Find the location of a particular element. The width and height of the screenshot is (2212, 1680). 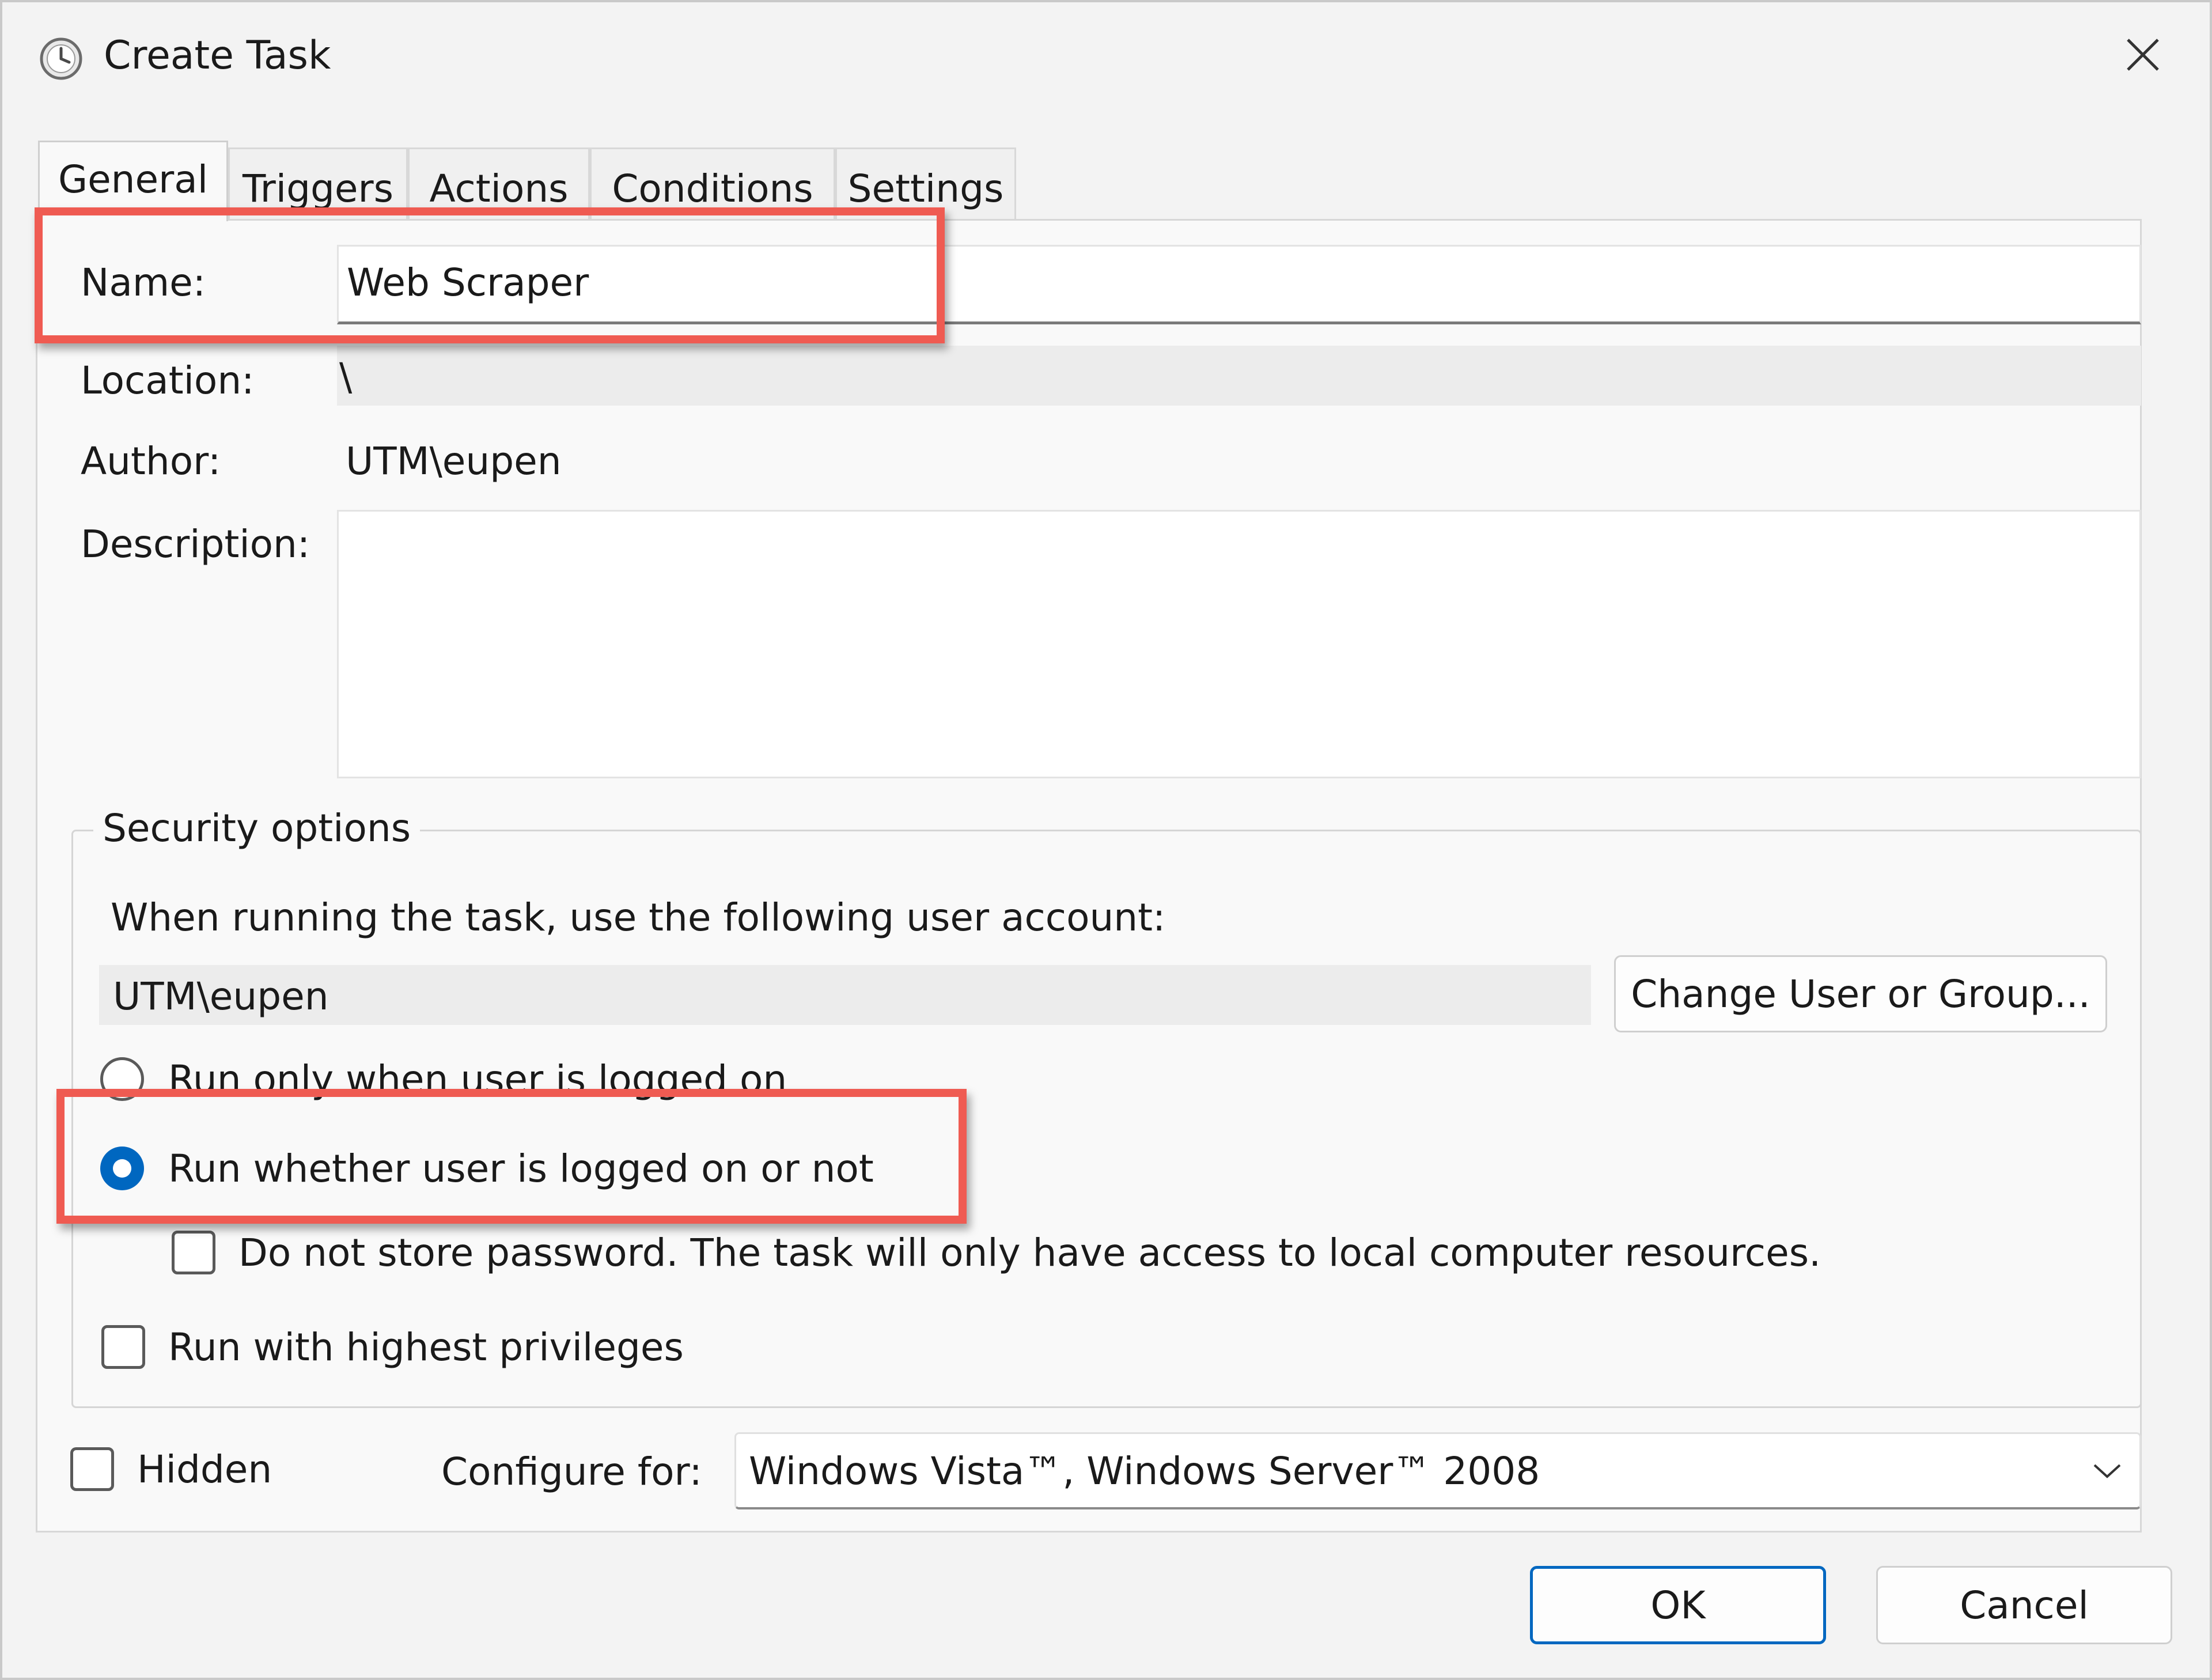

do-not-store-password-checkbox is located at coordinates (193, 1253).